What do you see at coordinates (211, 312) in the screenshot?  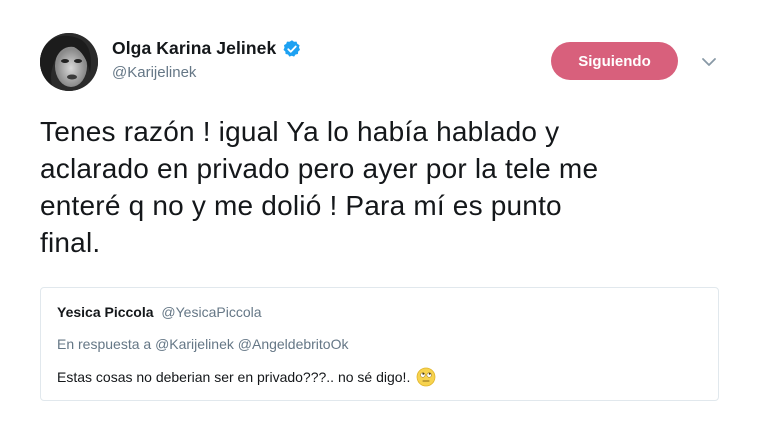 I see `quoted-author-handle: @YesicaPiccola` at bounding box center [211, 312].